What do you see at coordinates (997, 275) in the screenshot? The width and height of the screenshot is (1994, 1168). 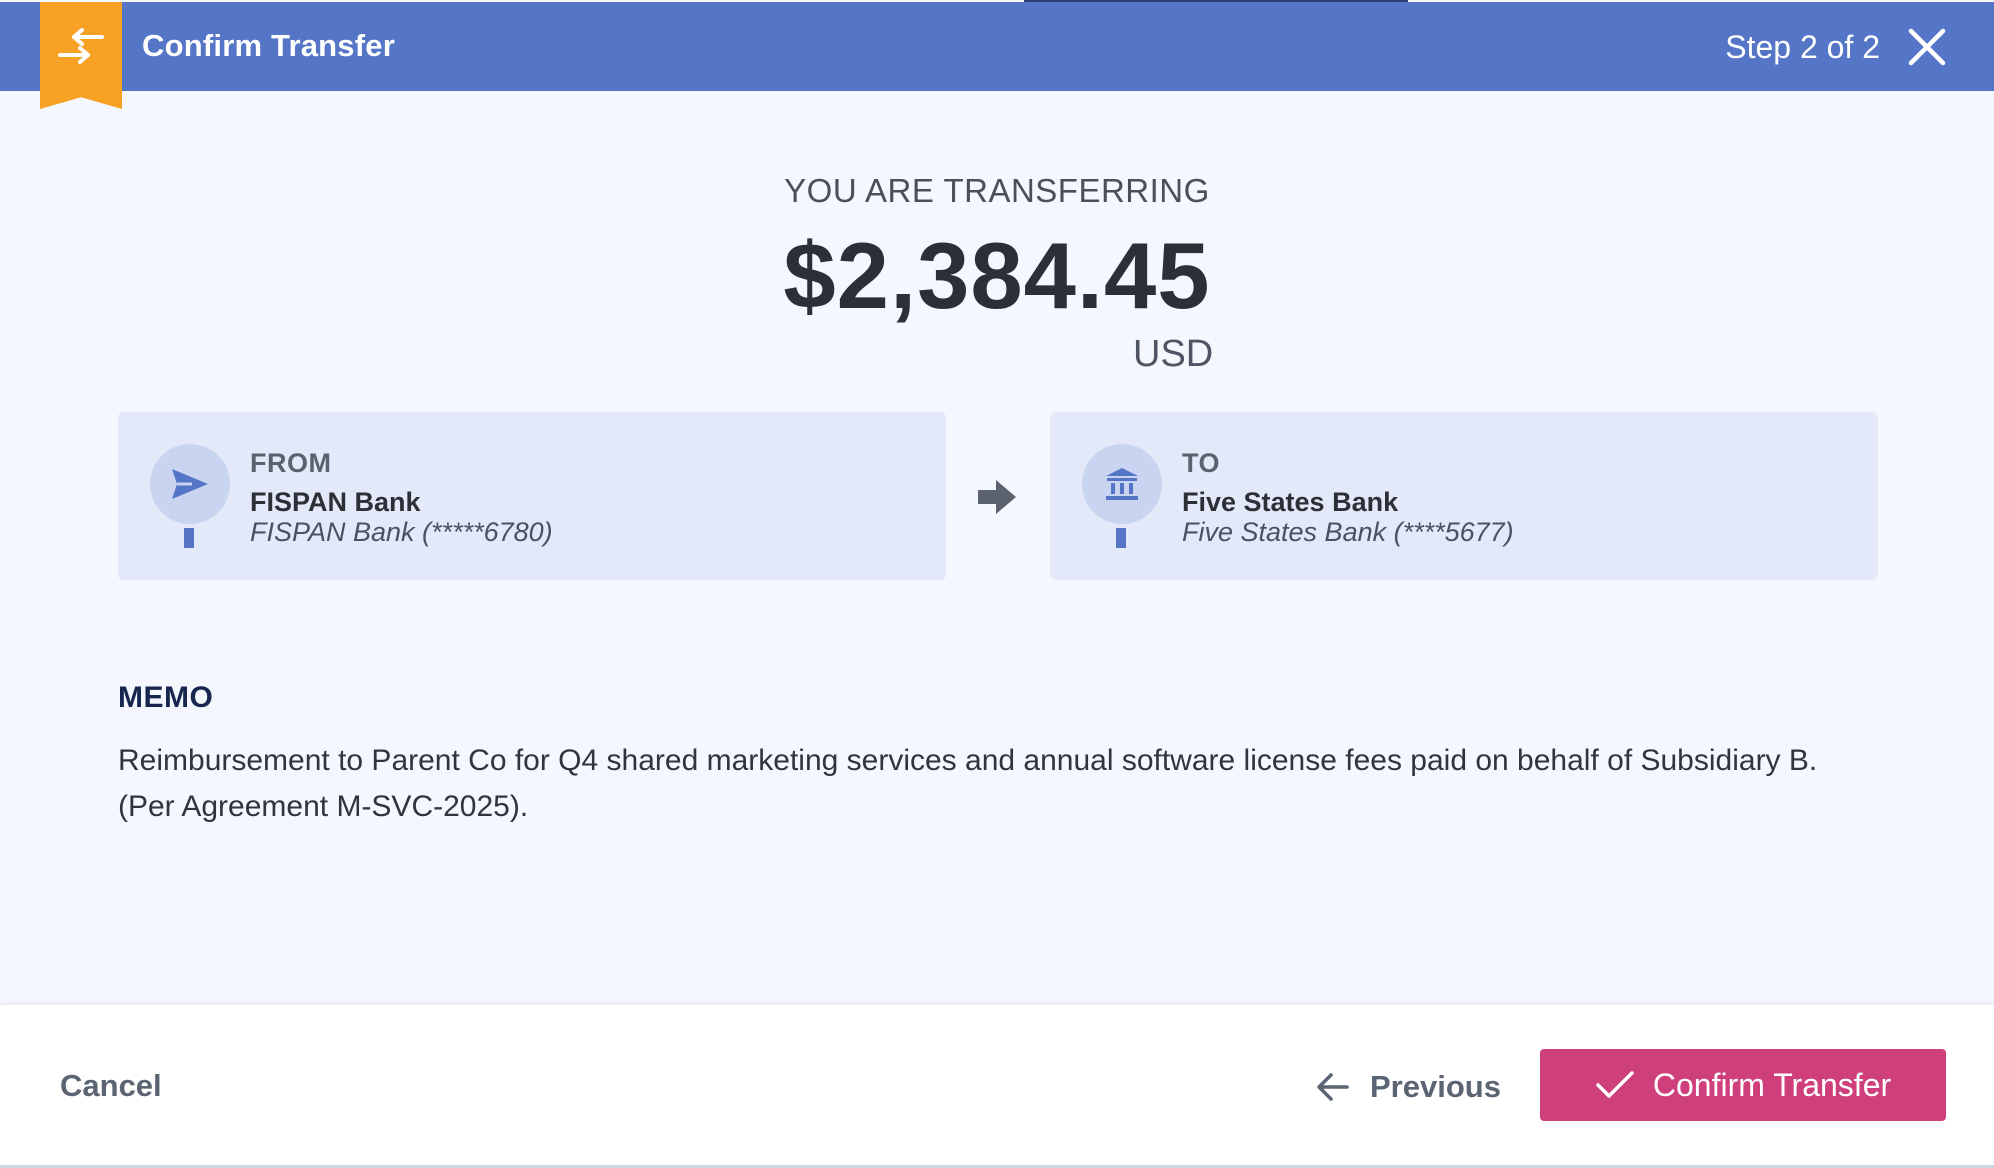 I see `transfer-amount: $2,384.45` at bounding box center [997, 275].